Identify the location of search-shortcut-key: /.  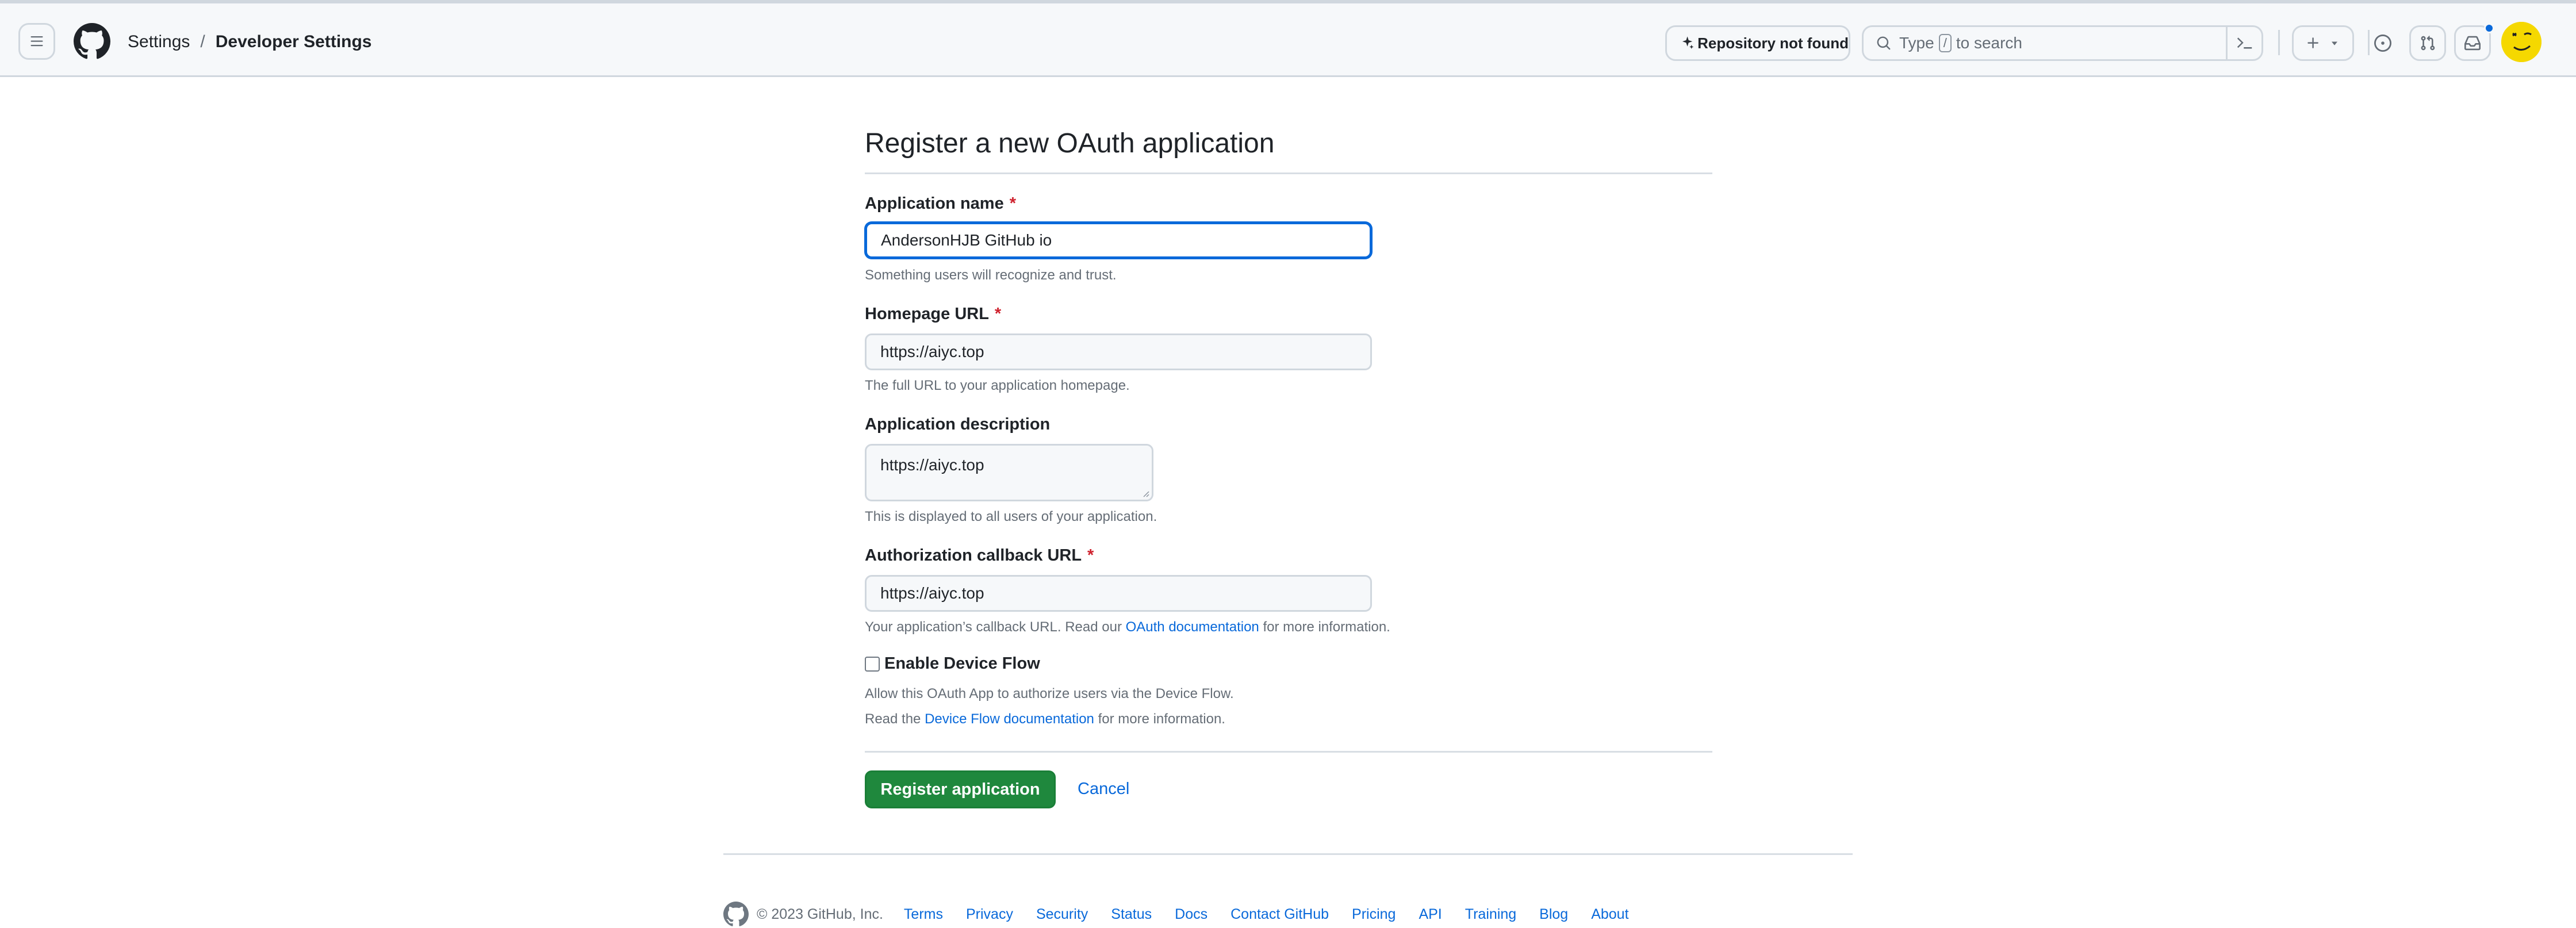
(1945, 43).